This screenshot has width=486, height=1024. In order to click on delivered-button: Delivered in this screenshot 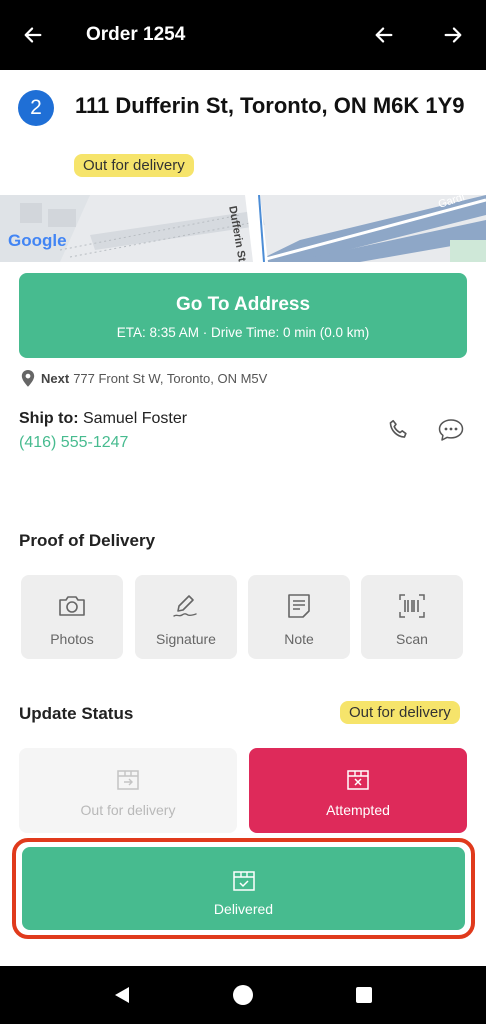, I will do `click(243, 888)`.